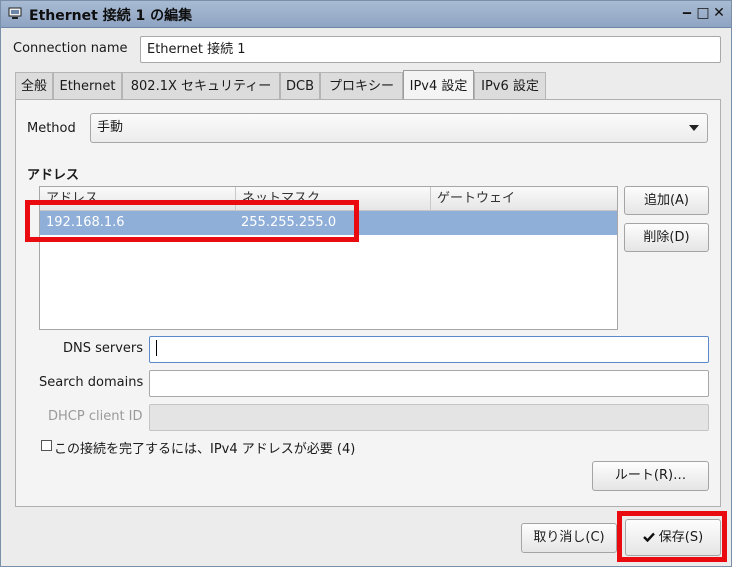 Image resolution: width=732 pixels, height=567 pixels. Describe the element at coordinates (694, 128) in the screenshot. I see `chevron-down-icon` at that location.